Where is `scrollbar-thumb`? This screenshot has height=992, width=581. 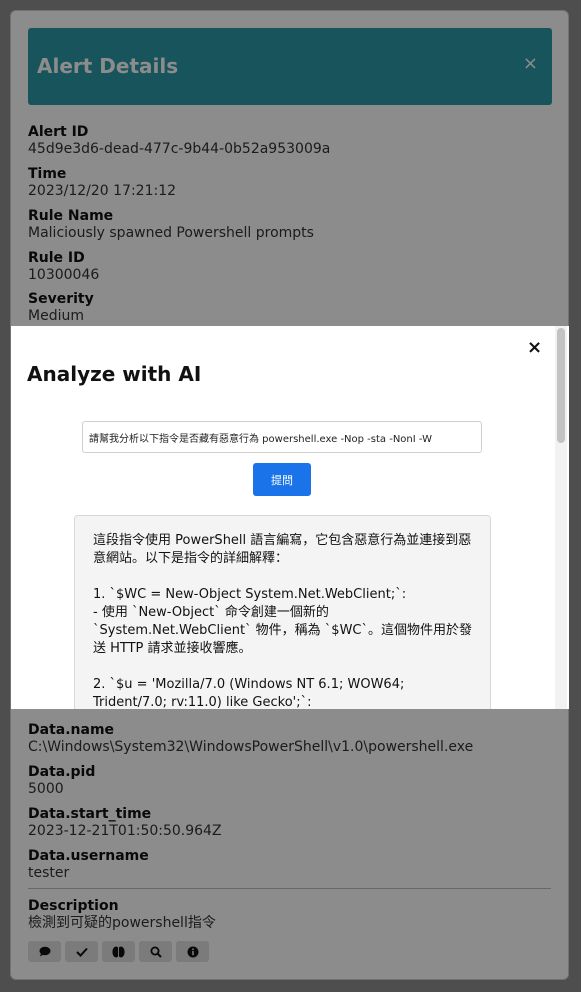 scrollbar-thumb is located at coordinates (561, 385).